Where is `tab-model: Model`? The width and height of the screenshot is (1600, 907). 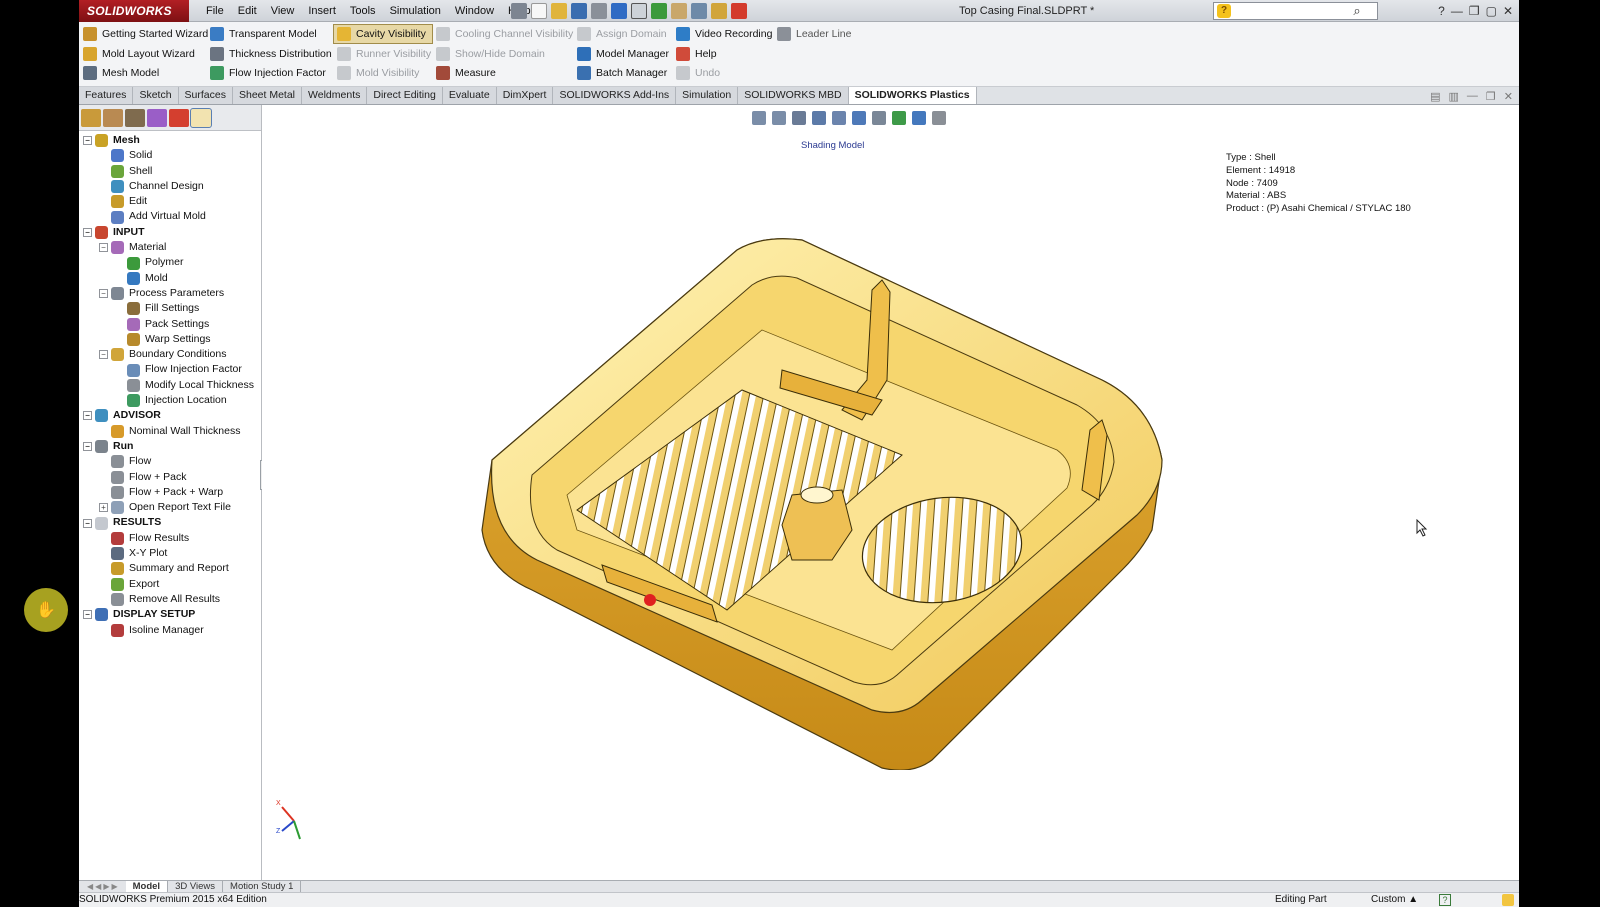
tab-model: Model is located at coordinates (147, 886).